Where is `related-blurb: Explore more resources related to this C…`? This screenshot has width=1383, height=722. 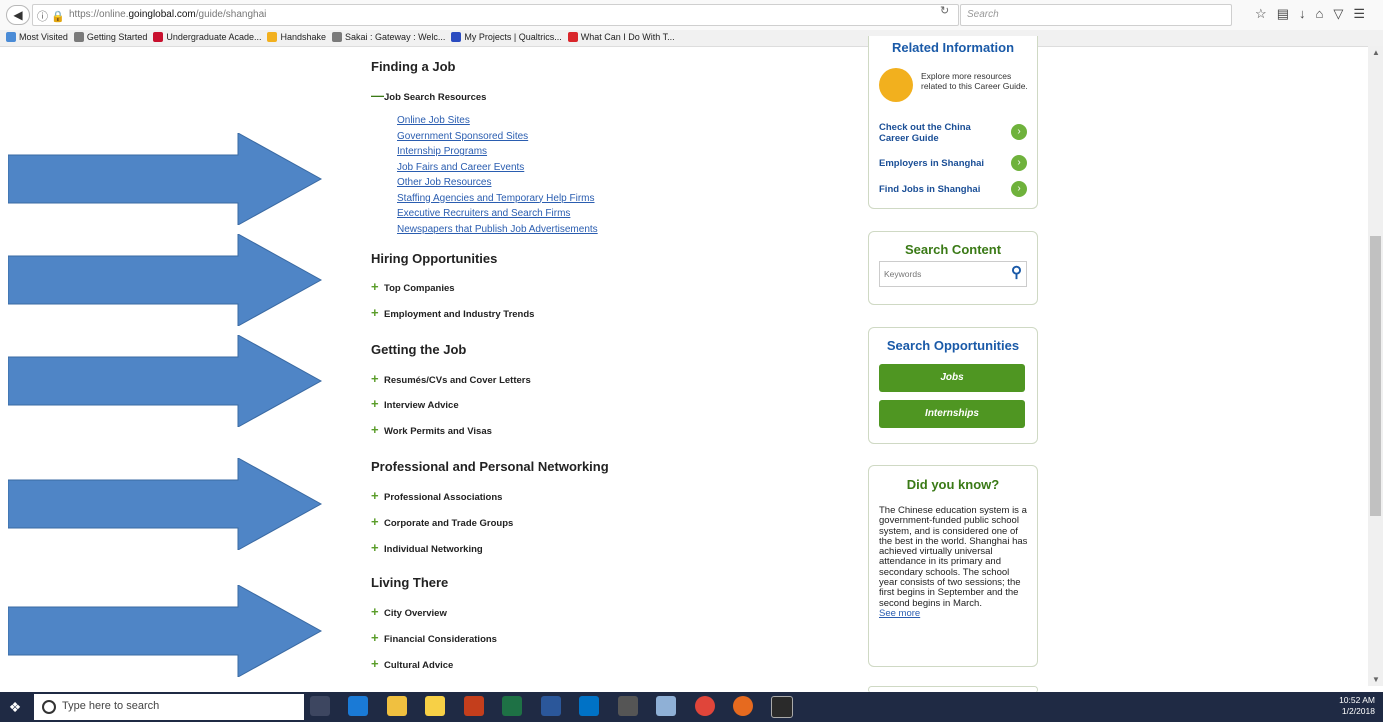
related-blurb: Explore more resources related to this C… is located at coordinates (974, 81).